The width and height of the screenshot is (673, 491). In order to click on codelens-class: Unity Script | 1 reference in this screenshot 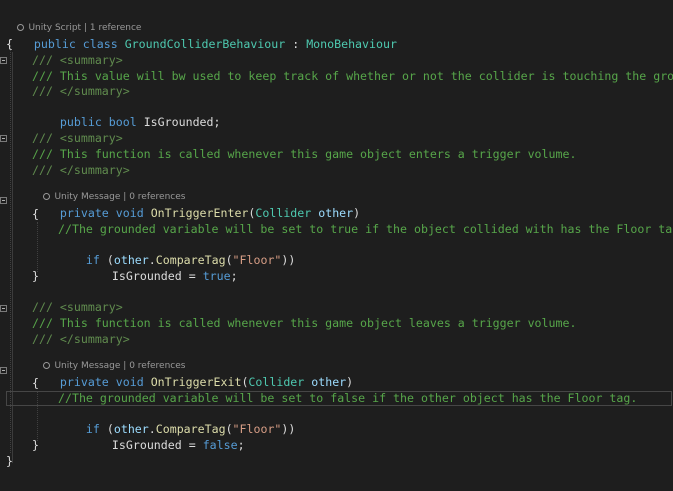, I will do `click(73, 21)`.